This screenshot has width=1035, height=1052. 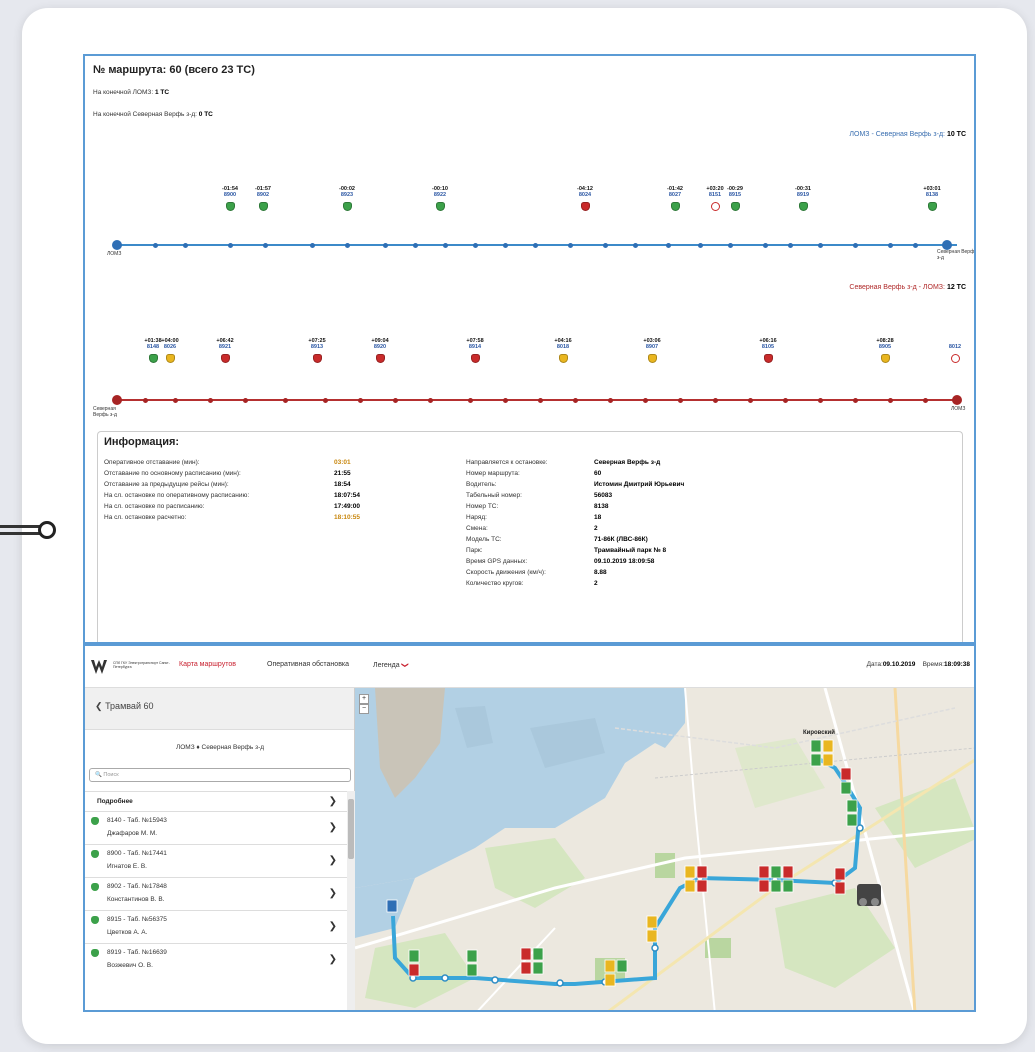 I want to click on tab-route-map: Карта маршрутов, so click(x=207, y=664).